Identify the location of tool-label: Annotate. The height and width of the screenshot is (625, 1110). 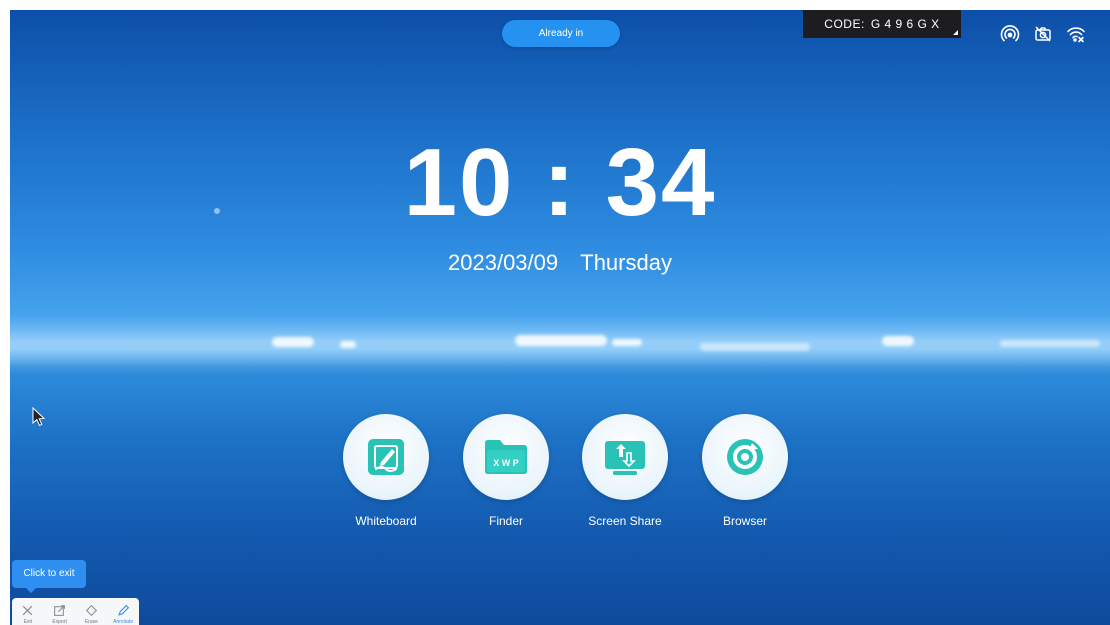
(123, 622).